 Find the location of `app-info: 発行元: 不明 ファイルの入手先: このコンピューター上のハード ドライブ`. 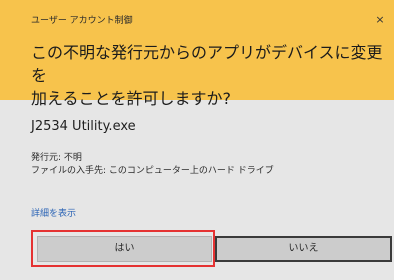

app-info: 発行元: 不明 ファイルの入手先: このコンピューター上のハード ドライブ is located at coordinates (152, 165).